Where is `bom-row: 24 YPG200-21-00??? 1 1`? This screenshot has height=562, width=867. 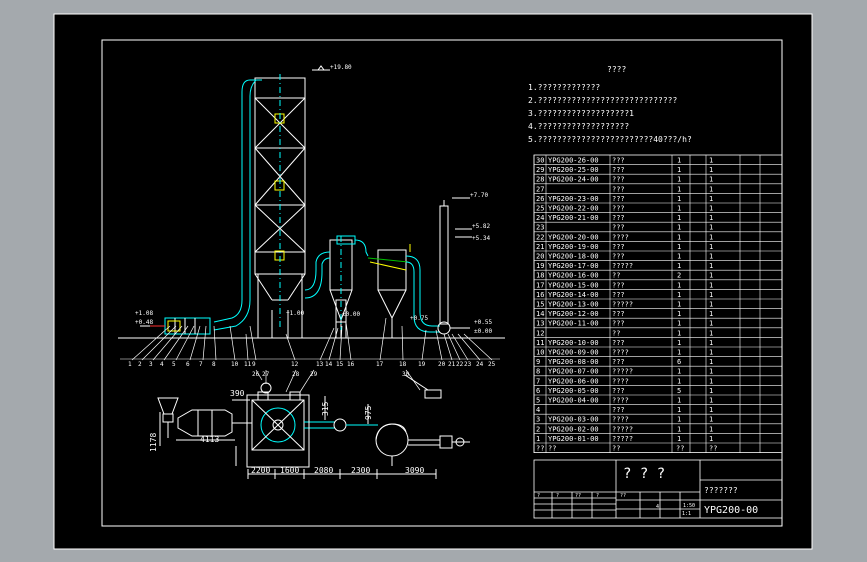
bom-row: 24 YPG200-21-00??? 1 1 is located at coordinates (624, 218).